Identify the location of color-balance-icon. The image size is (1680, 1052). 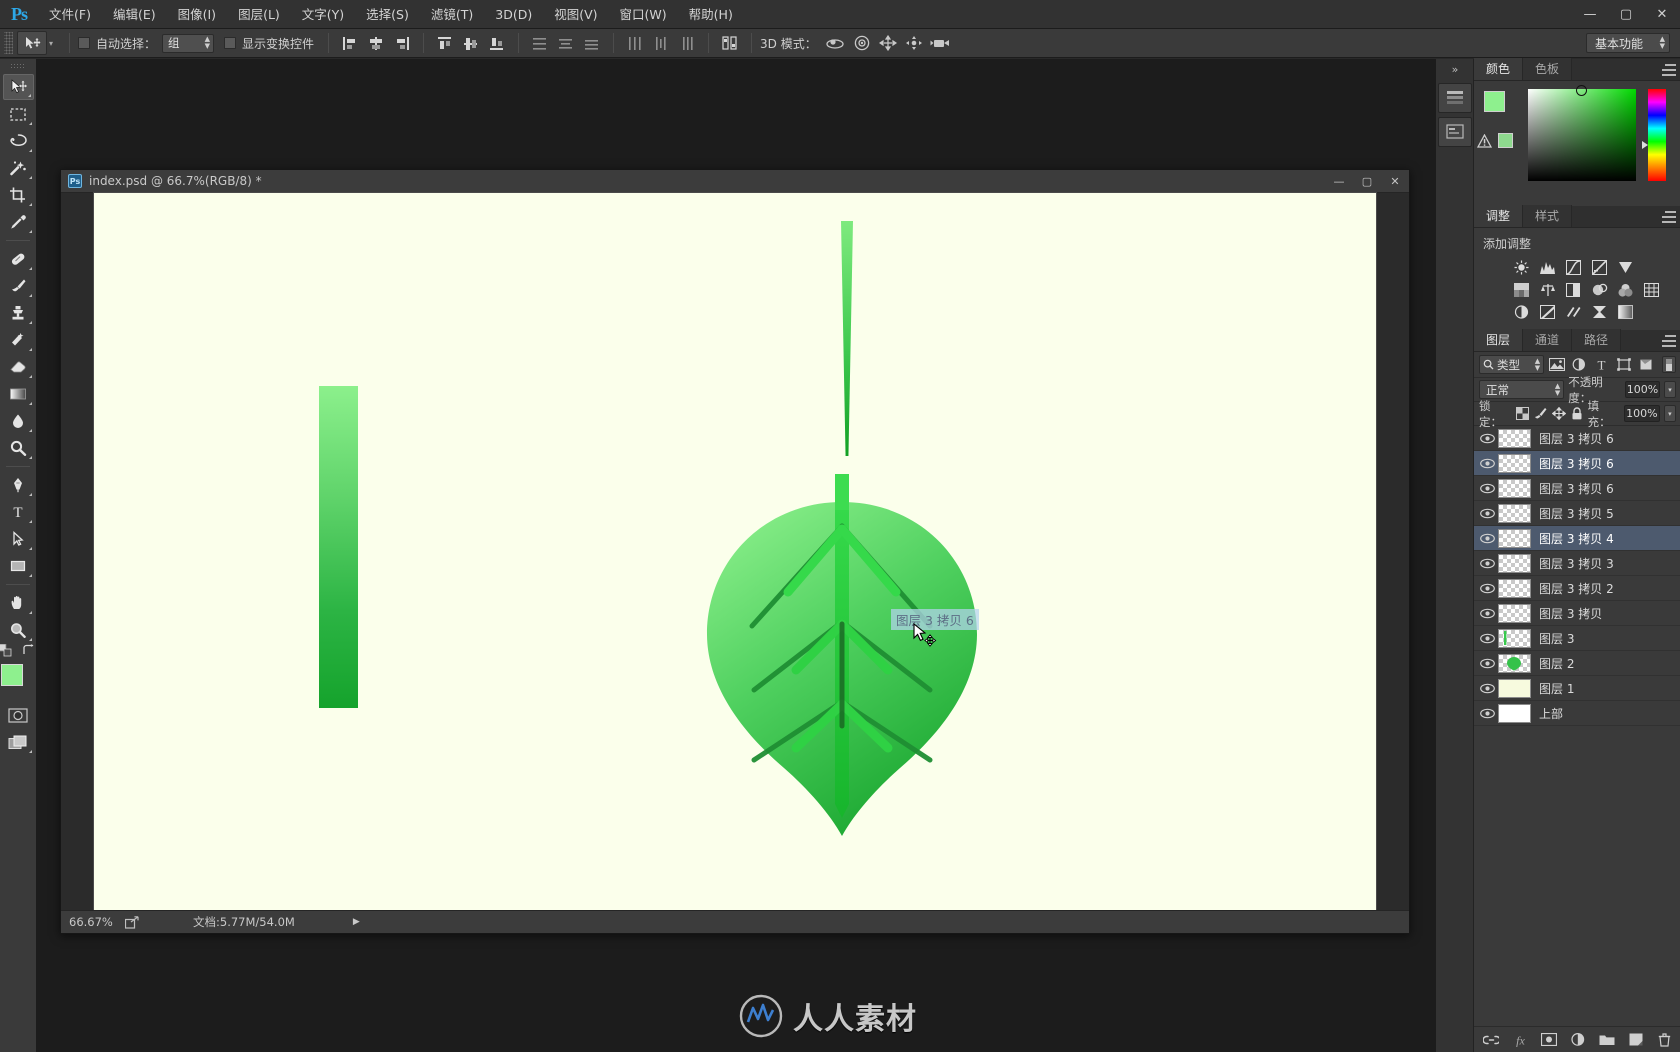
(1547, 289).